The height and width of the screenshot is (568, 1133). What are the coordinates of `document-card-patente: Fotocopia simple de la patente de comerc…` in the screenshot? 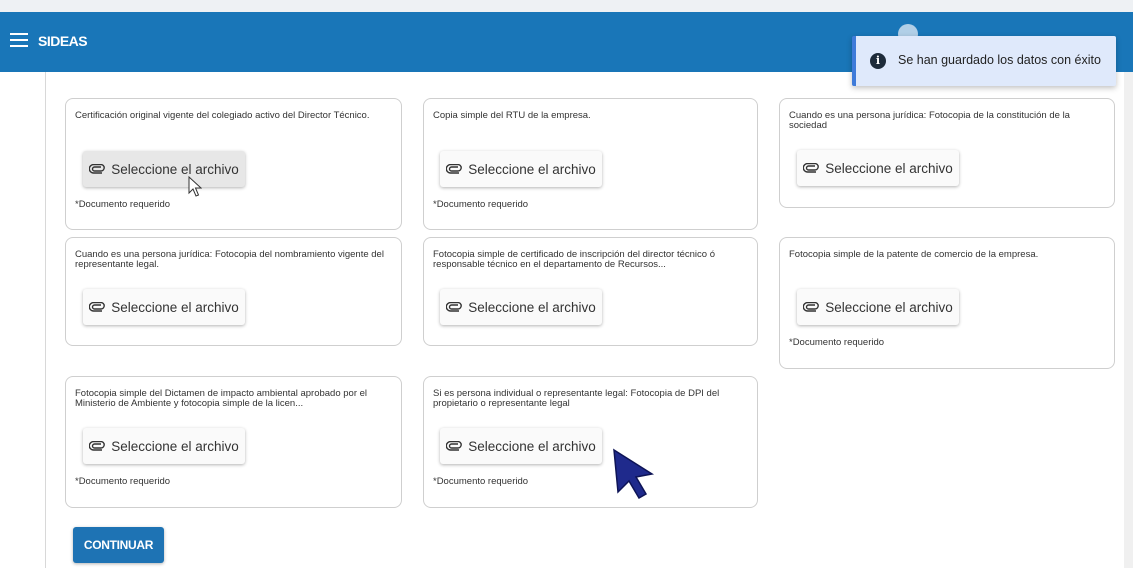 It's located at (947, 303).